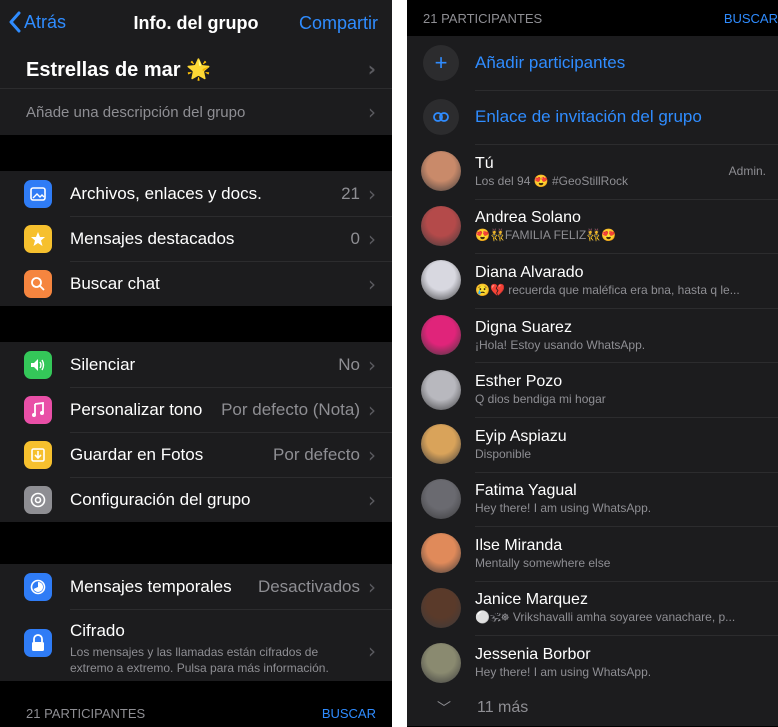 This screenshot has height=727, width=778. What do you see at coordinates (626, 444) in the screenshot?
I see `participant-info: Eyip Aspiazu Disponible` at bounding box center [626, 444].